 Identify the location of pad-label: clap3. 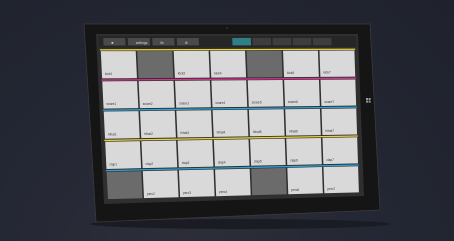
(186, 163).